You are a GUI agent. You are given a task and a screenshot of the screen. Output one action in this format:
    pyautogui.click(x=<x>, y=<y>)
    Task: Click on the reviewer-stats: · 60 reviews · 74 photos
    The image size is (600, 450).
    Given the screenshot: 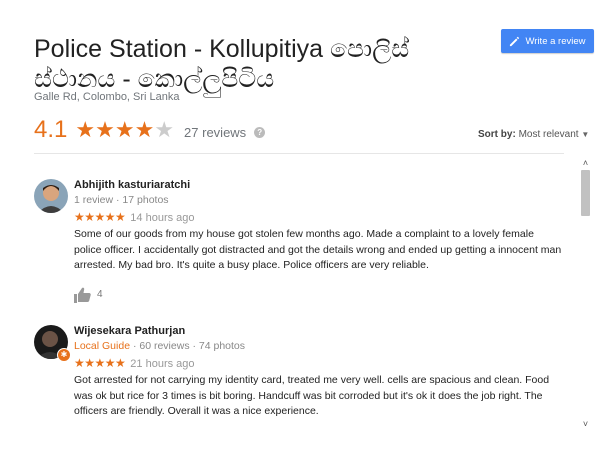 What is the action you would take?
    pyautogui.click(x=188, y=346)
    